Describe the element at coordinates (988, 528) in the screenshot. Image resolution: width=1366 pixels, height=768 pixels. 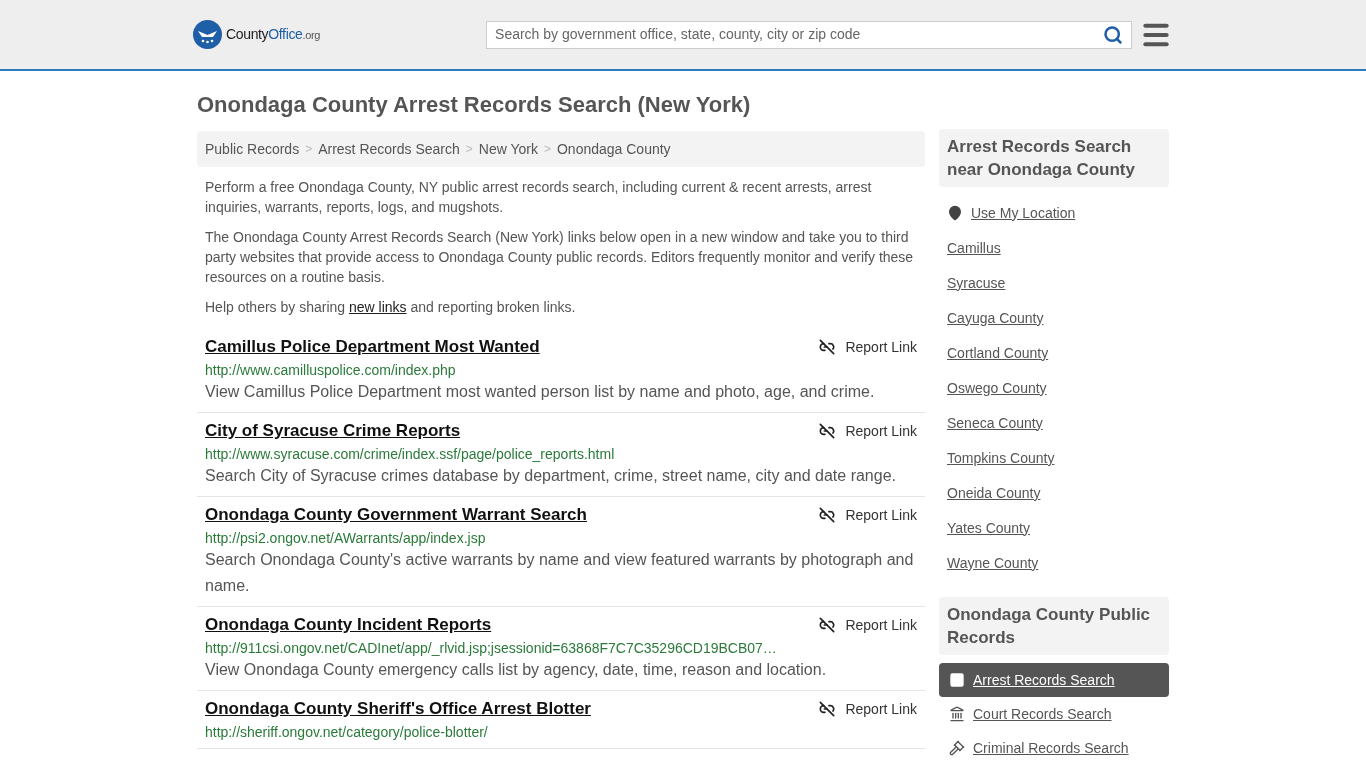
I see `nearby-link: Yates County` at that location.